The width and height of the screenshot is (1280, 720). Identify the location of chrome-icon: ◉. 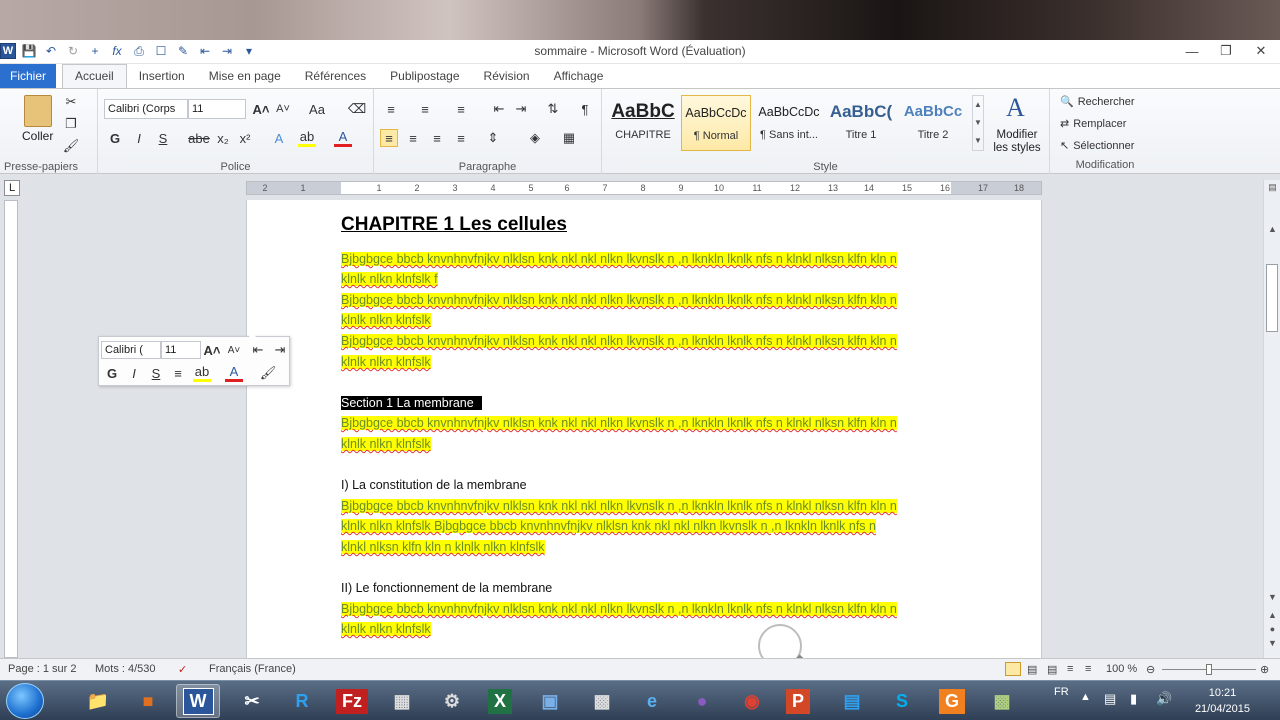
(752, 701).